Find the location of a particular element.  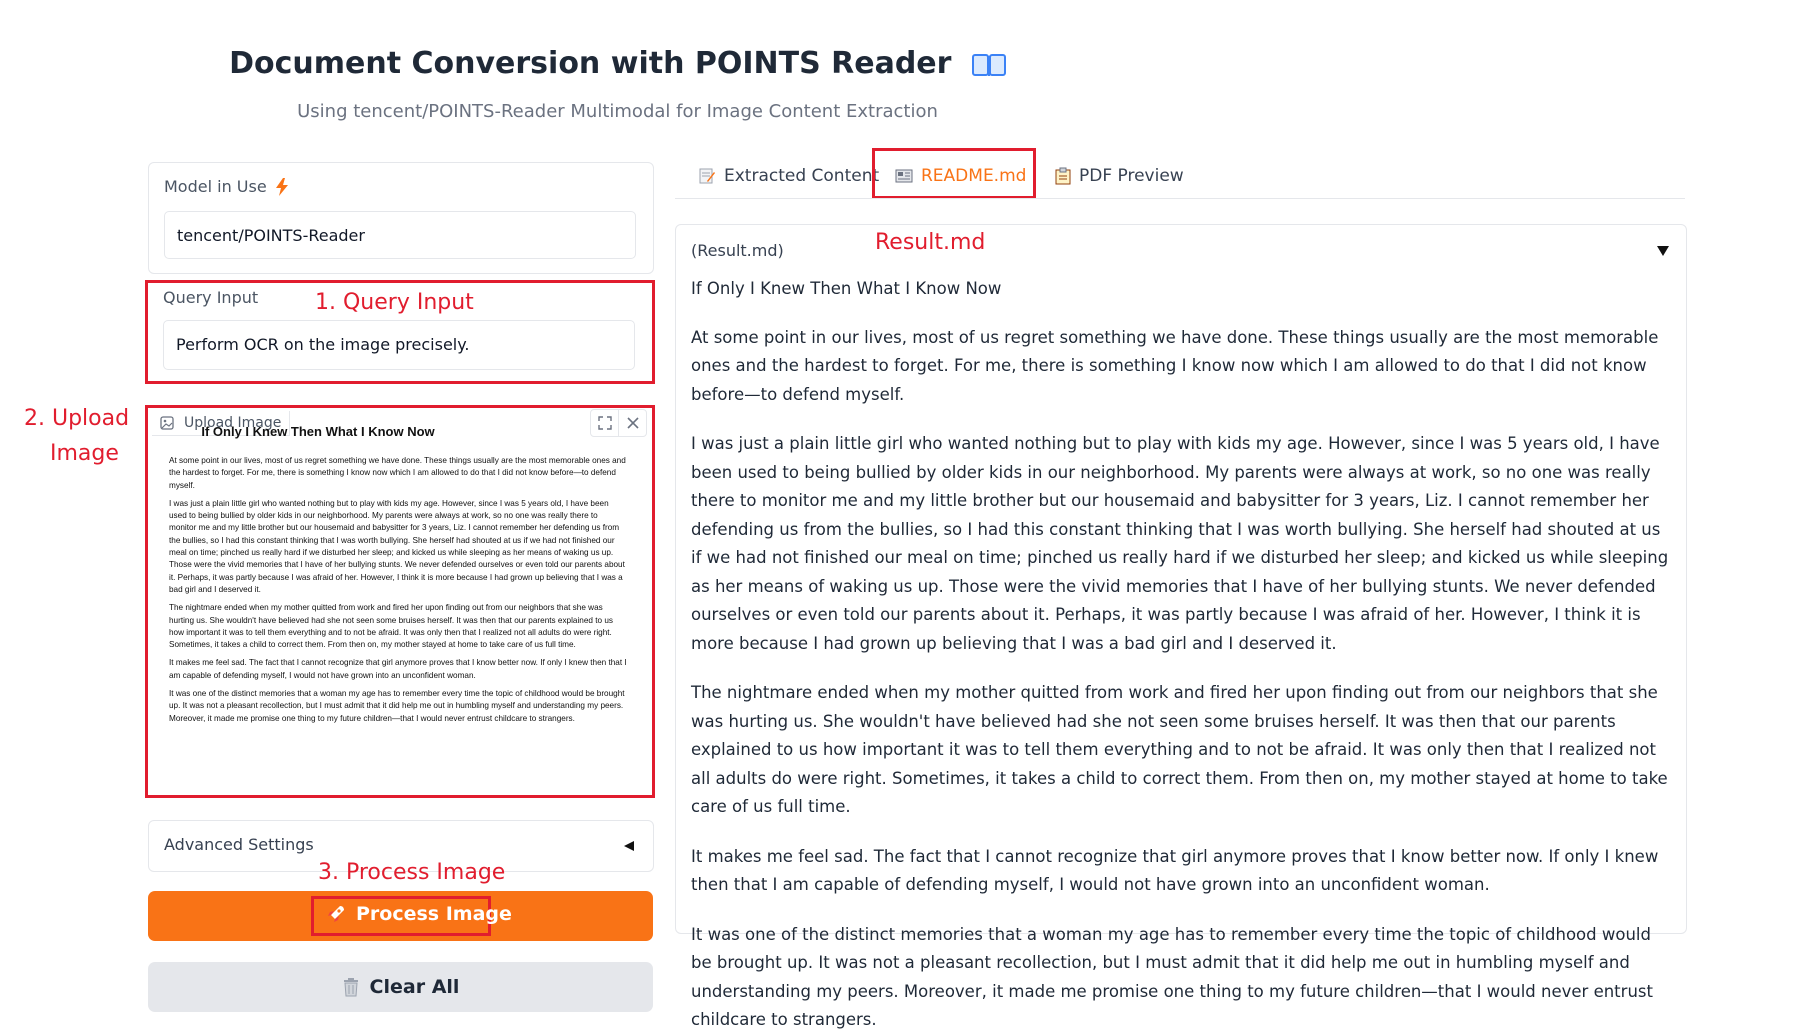

open-book-icon is located at coordinates (988, 64).